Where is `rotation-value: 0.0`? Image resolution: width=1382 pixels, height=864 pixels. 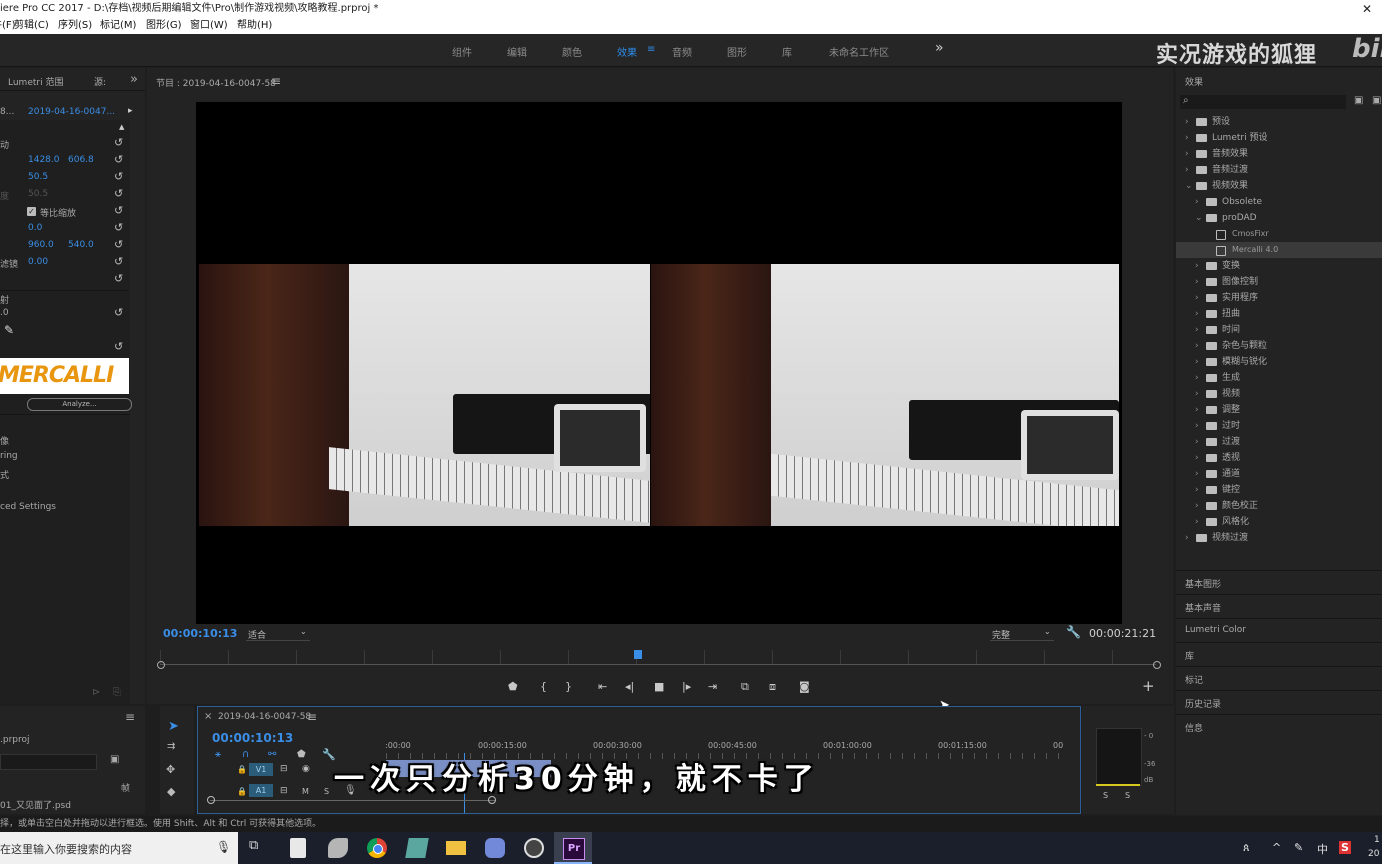 rotation-value: 0.0 is located at coordinates (35, 228).